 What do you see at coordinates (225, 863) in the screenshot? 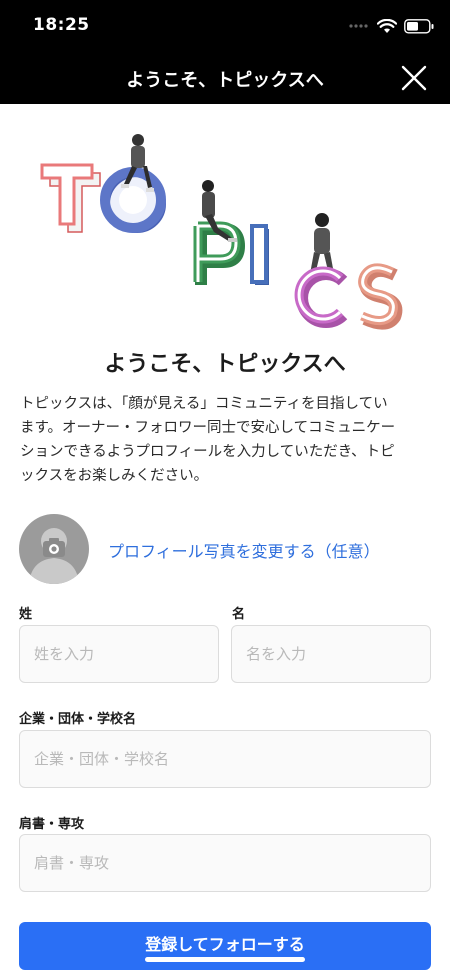
I see `job-title-input` at bounding box center [225, 863].